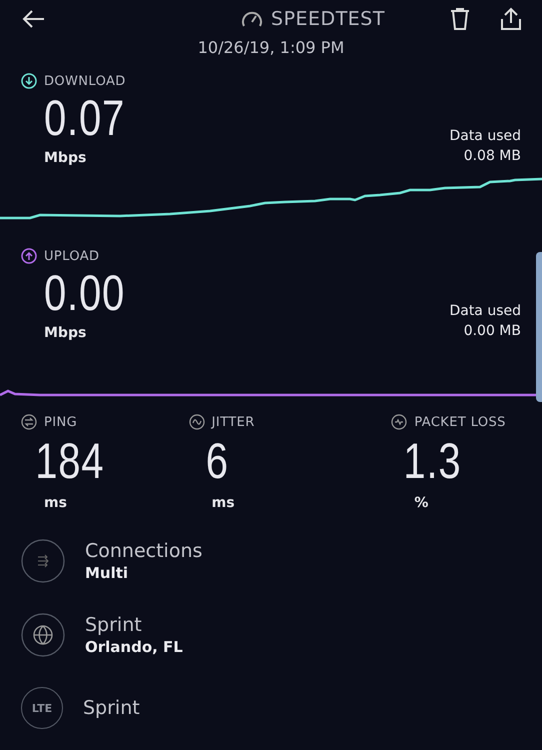 This screenshot has width=542, height=750. I want to click on stat-label: PACKET LOSS, so click(460, 422).